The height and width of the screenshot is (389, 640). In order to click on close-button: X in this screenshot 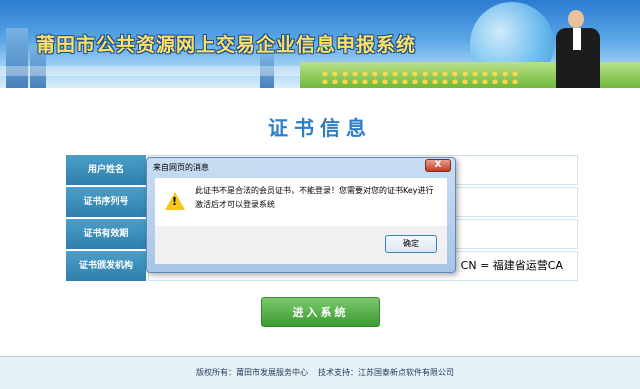, I will do `click(438, 165)`.